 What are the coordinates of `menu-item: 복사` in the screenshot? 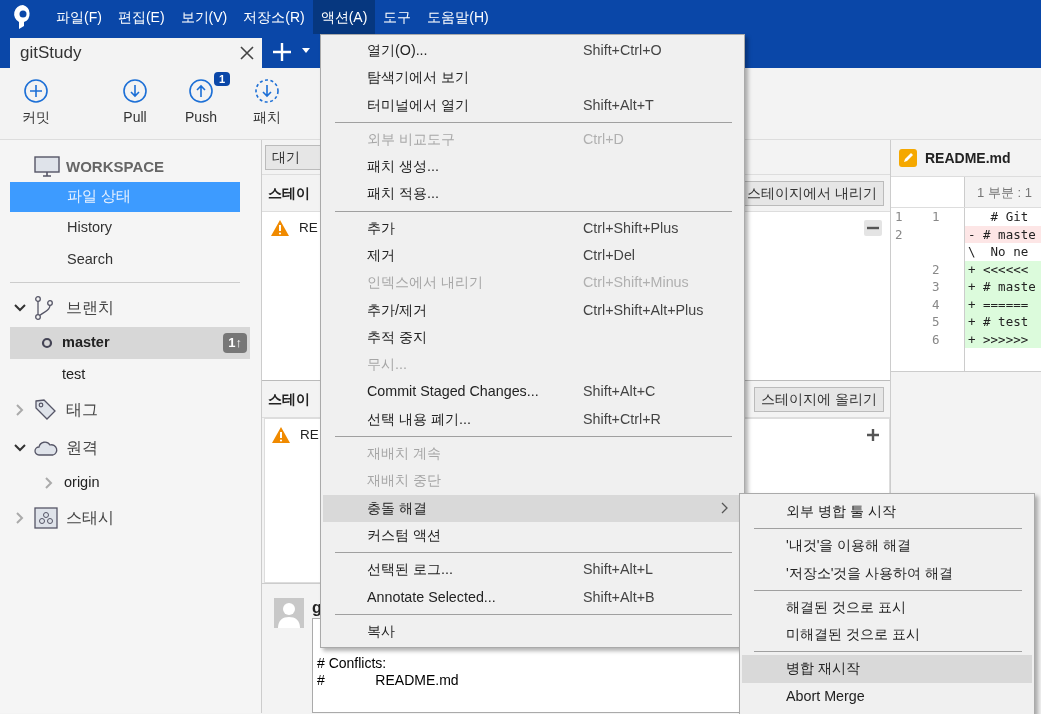 It's located at (532, 631).